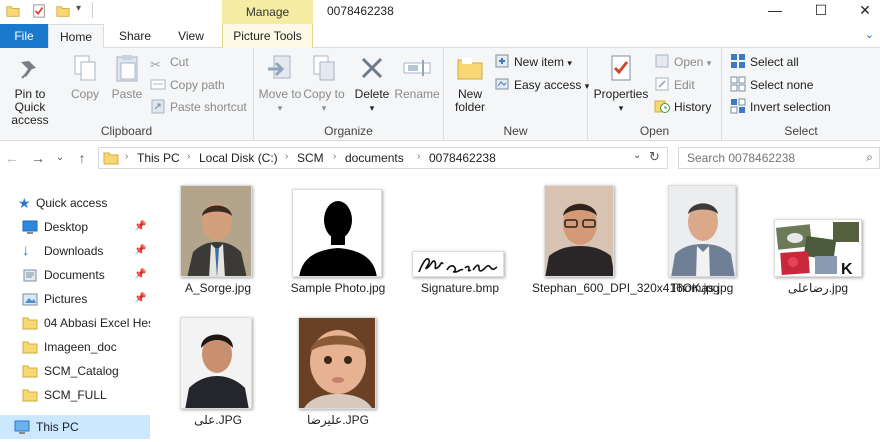 The width and height of the screenshot is (880, 442). Describe the element at coordinates (267, 36) in the screenshot. I see `tab-picture-tools: Picture Tools` at that location.